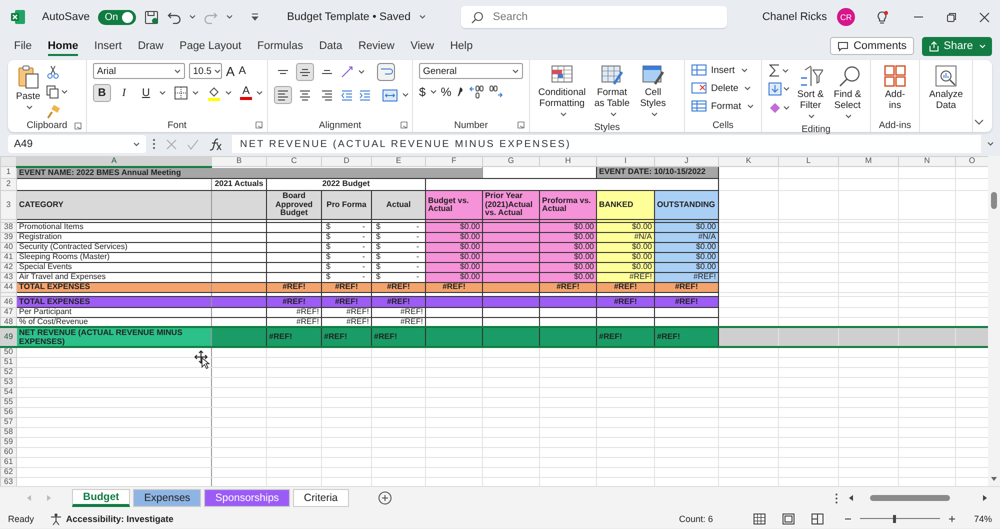 Image resolution: width=1000 pixels, height=529 pixels. What do you see at coordinates (748, 161) in the screenshot?
I see `column-header: K` at bounding box center [748, 161].